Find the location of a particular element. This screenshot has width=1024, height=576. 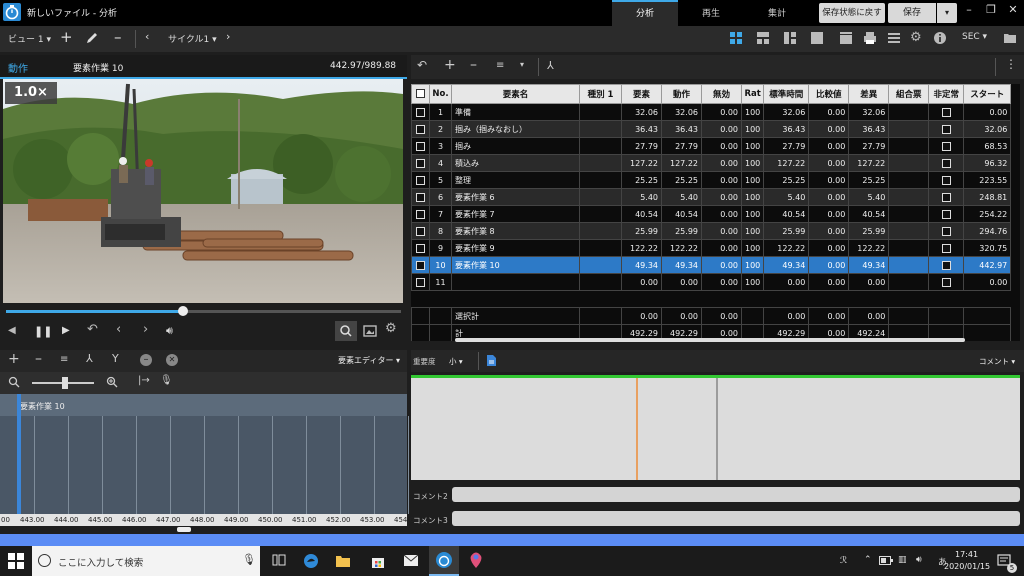

element-name-cell: 掴み（掴みなおし） is located at coordinates (515, 129).